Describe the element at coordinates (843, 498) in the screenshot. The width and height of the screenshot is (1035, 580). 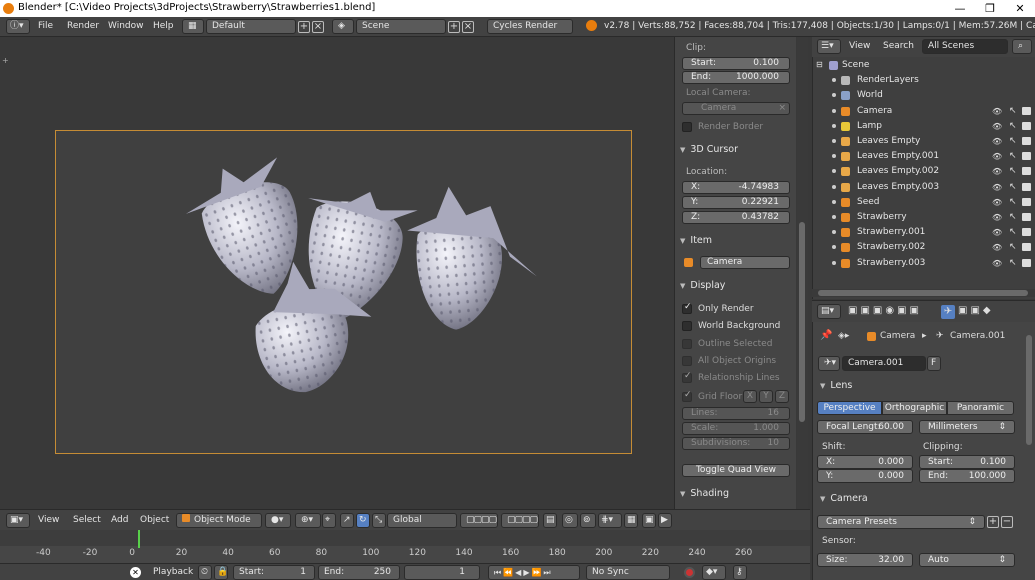
I see `section-camera: Camera` at that location.